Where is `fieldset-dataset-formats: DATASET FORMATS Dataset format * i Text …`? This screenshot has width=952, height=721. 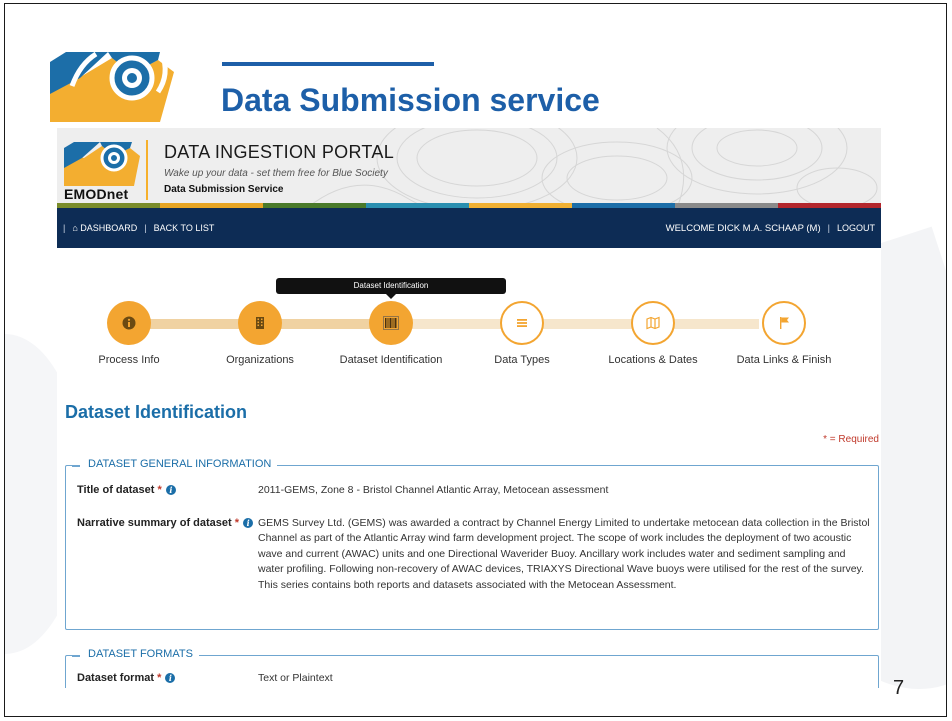 fieldset-dataset-formats: DATASET FORMATS Dataset format * i Text … is located at coordinates (472, 668).